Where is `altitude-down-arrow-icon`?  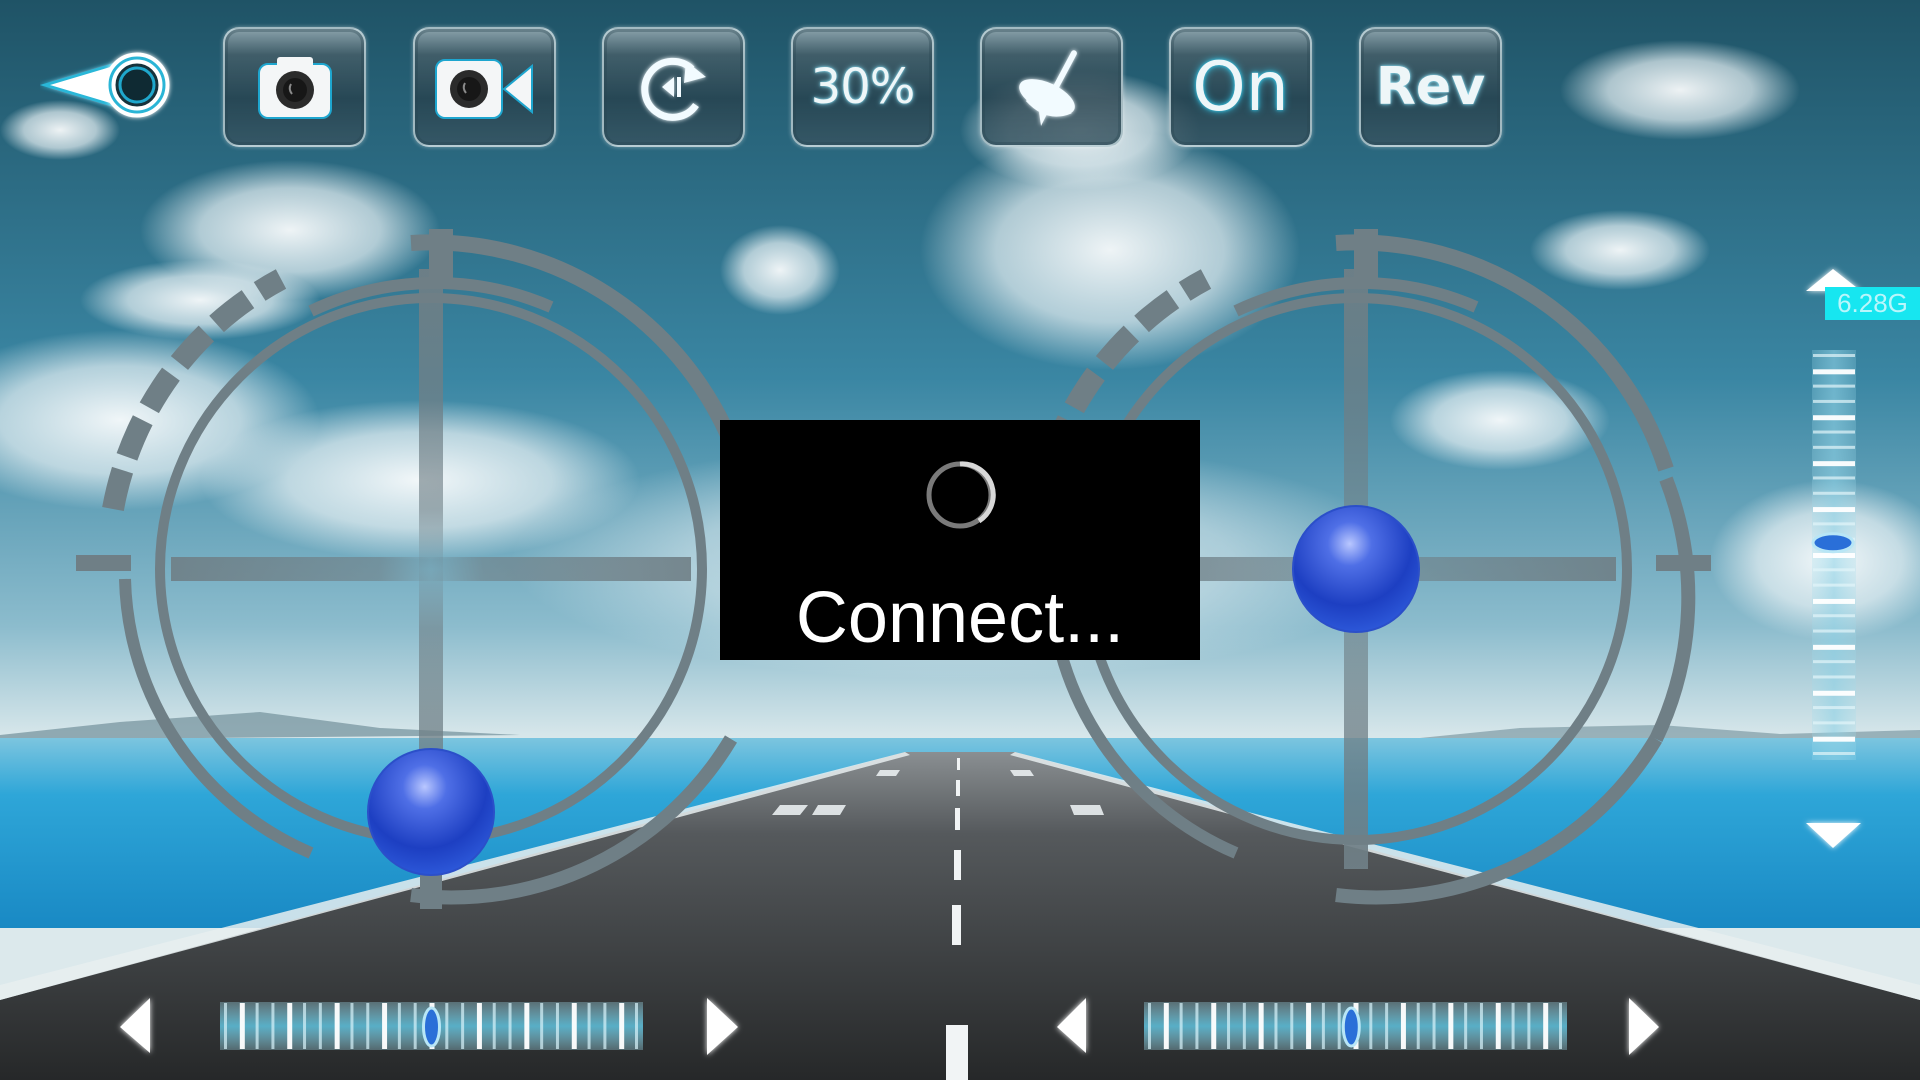 altitude-down-arrow-icon is located at coordinates (1833, 835).